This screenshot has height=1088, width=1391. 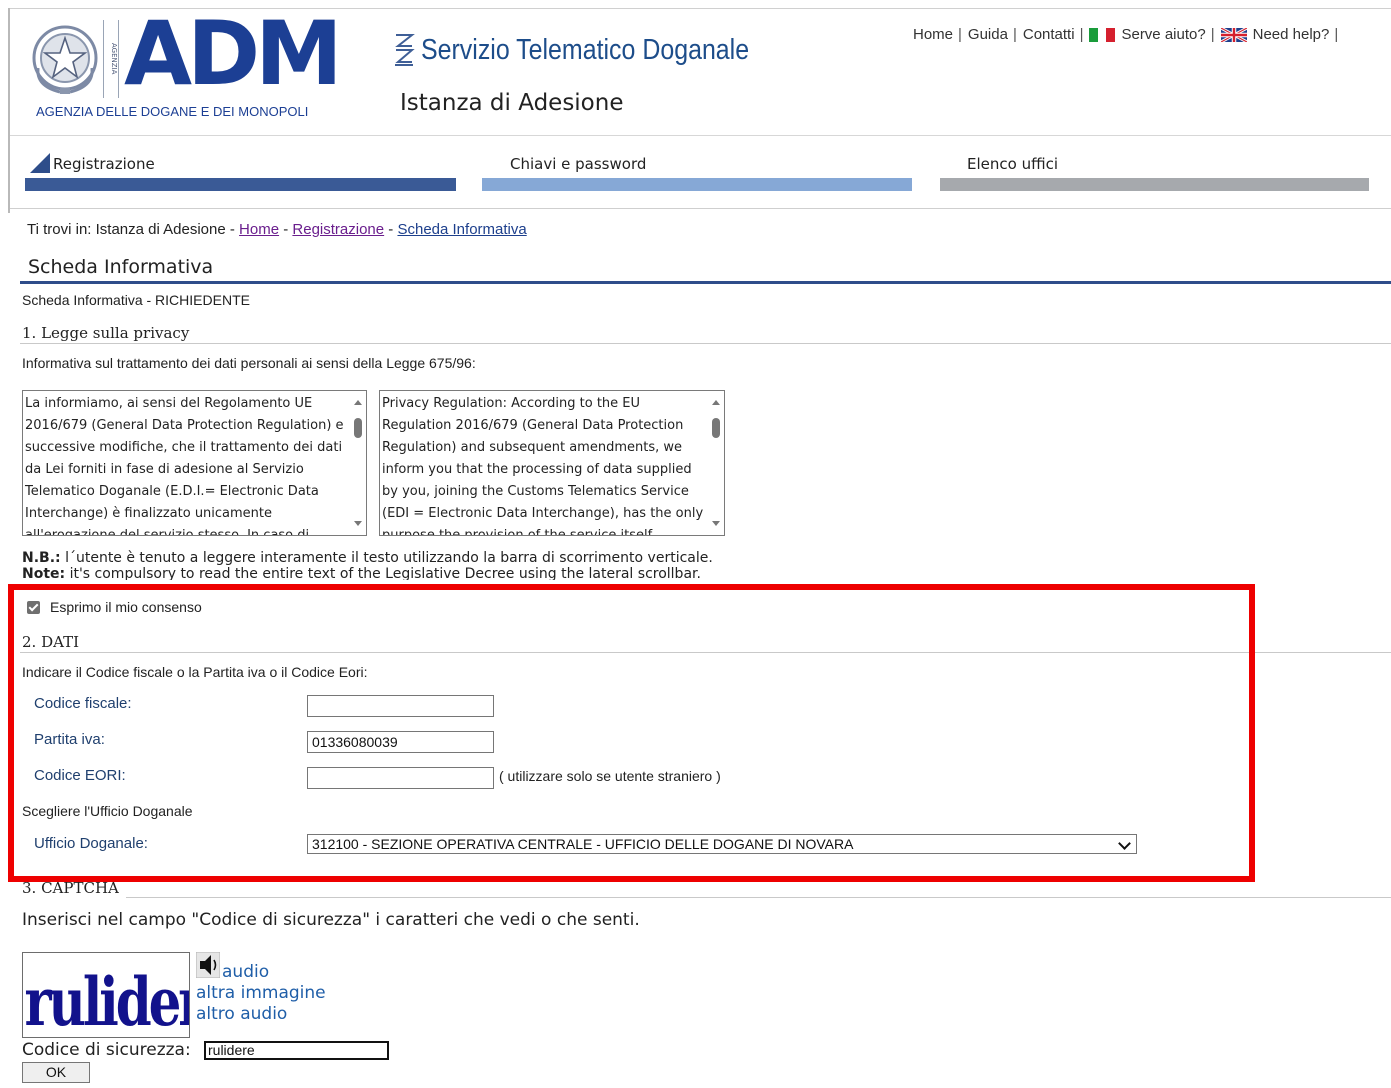 What do you see at coordinates (104, 164) in the screenshot?
I see `step-registrazione: Registrazione` at bounding box center [104, 164].